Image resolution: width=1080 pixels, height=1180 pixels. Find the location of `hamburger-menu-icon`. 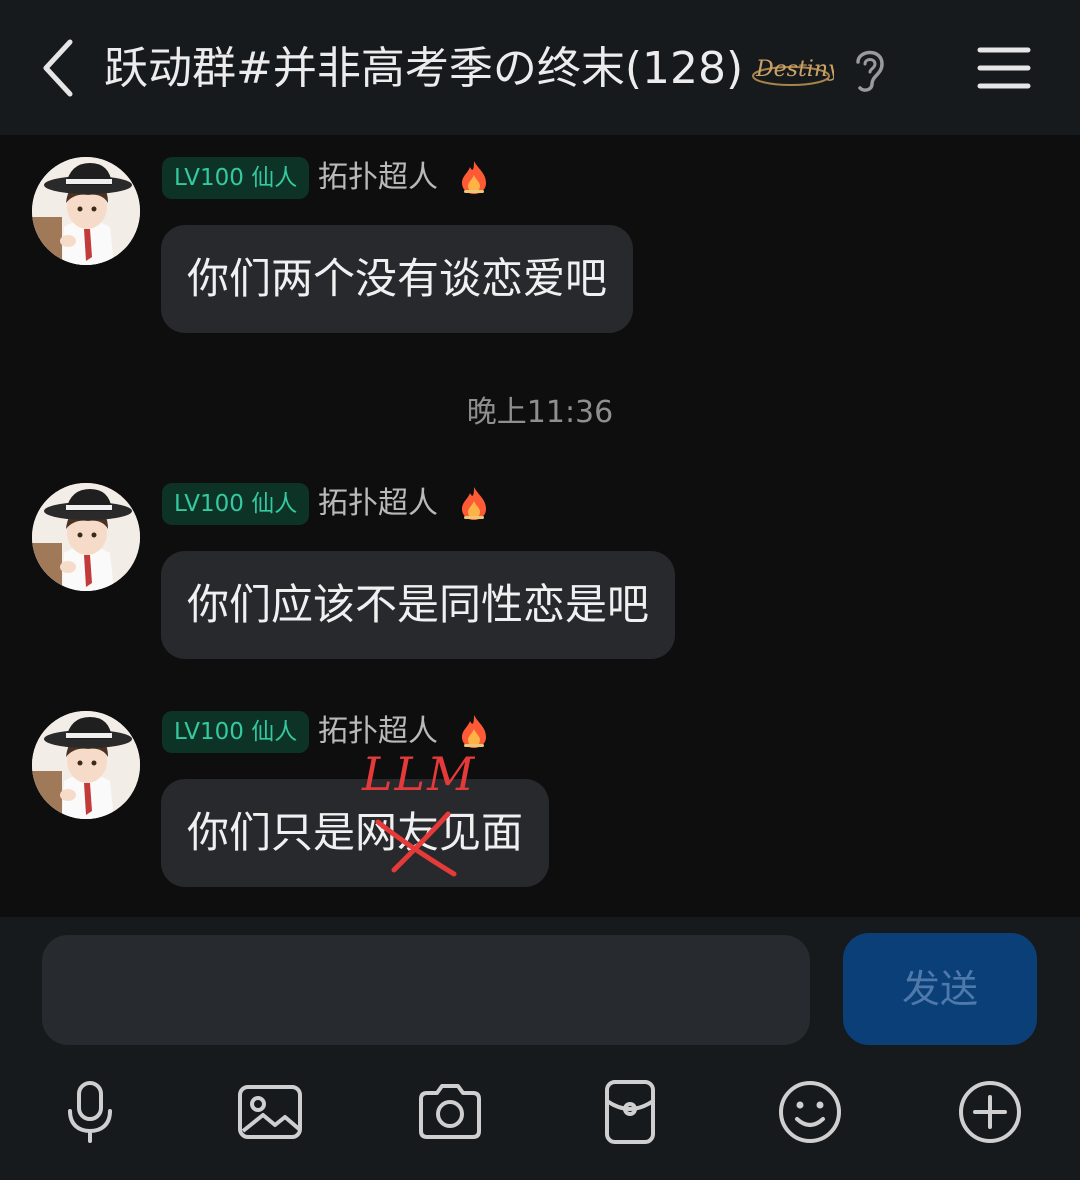

hamburger-menu-icon is located at coordinates (1004, 68).